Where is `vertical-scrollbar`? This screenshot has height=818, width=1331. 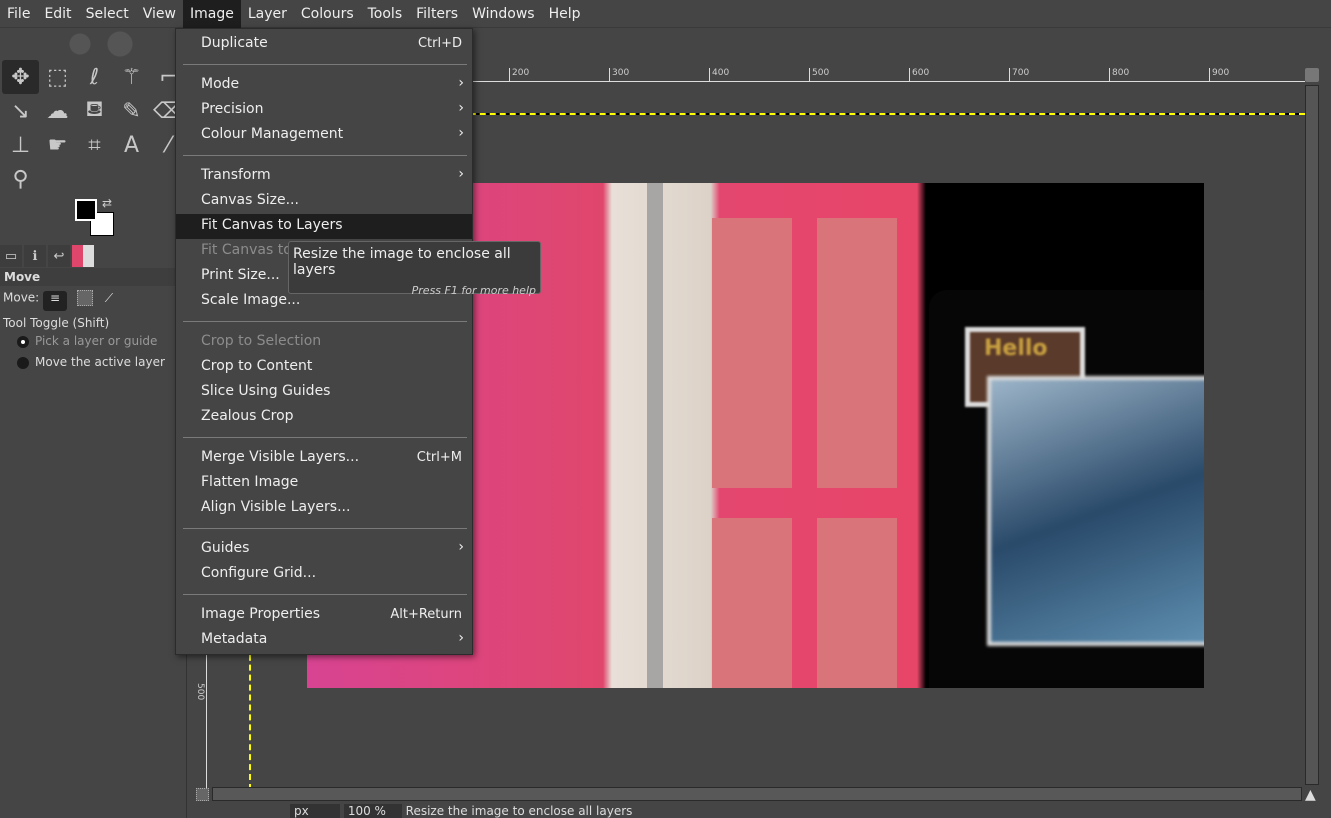 vertical-scrollbar is located at coordinates (1312, 435).